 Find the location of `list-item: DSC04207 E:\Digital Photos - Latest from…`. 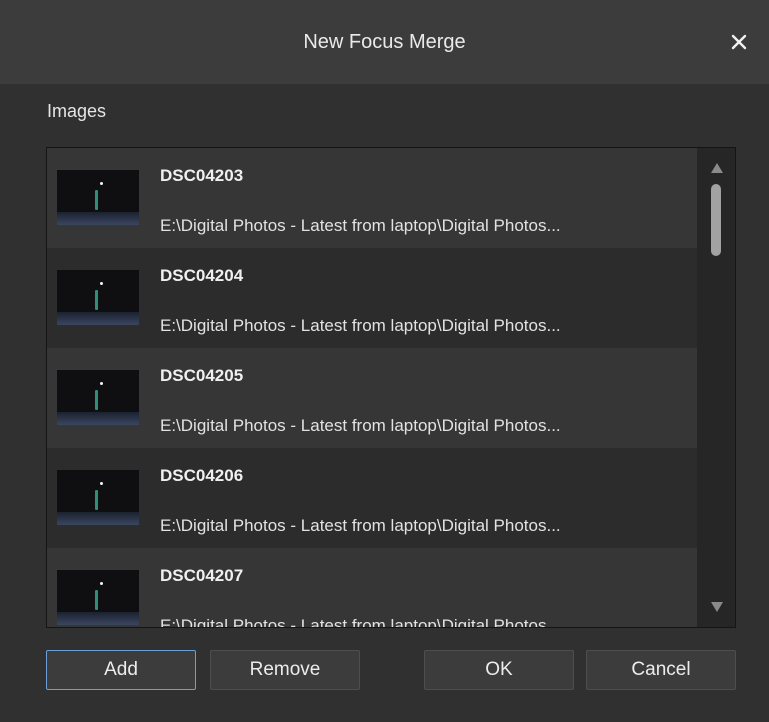

list-item: DSC04207 E:\Digital Photos - Latest from… is located at coordinates (372, 587).